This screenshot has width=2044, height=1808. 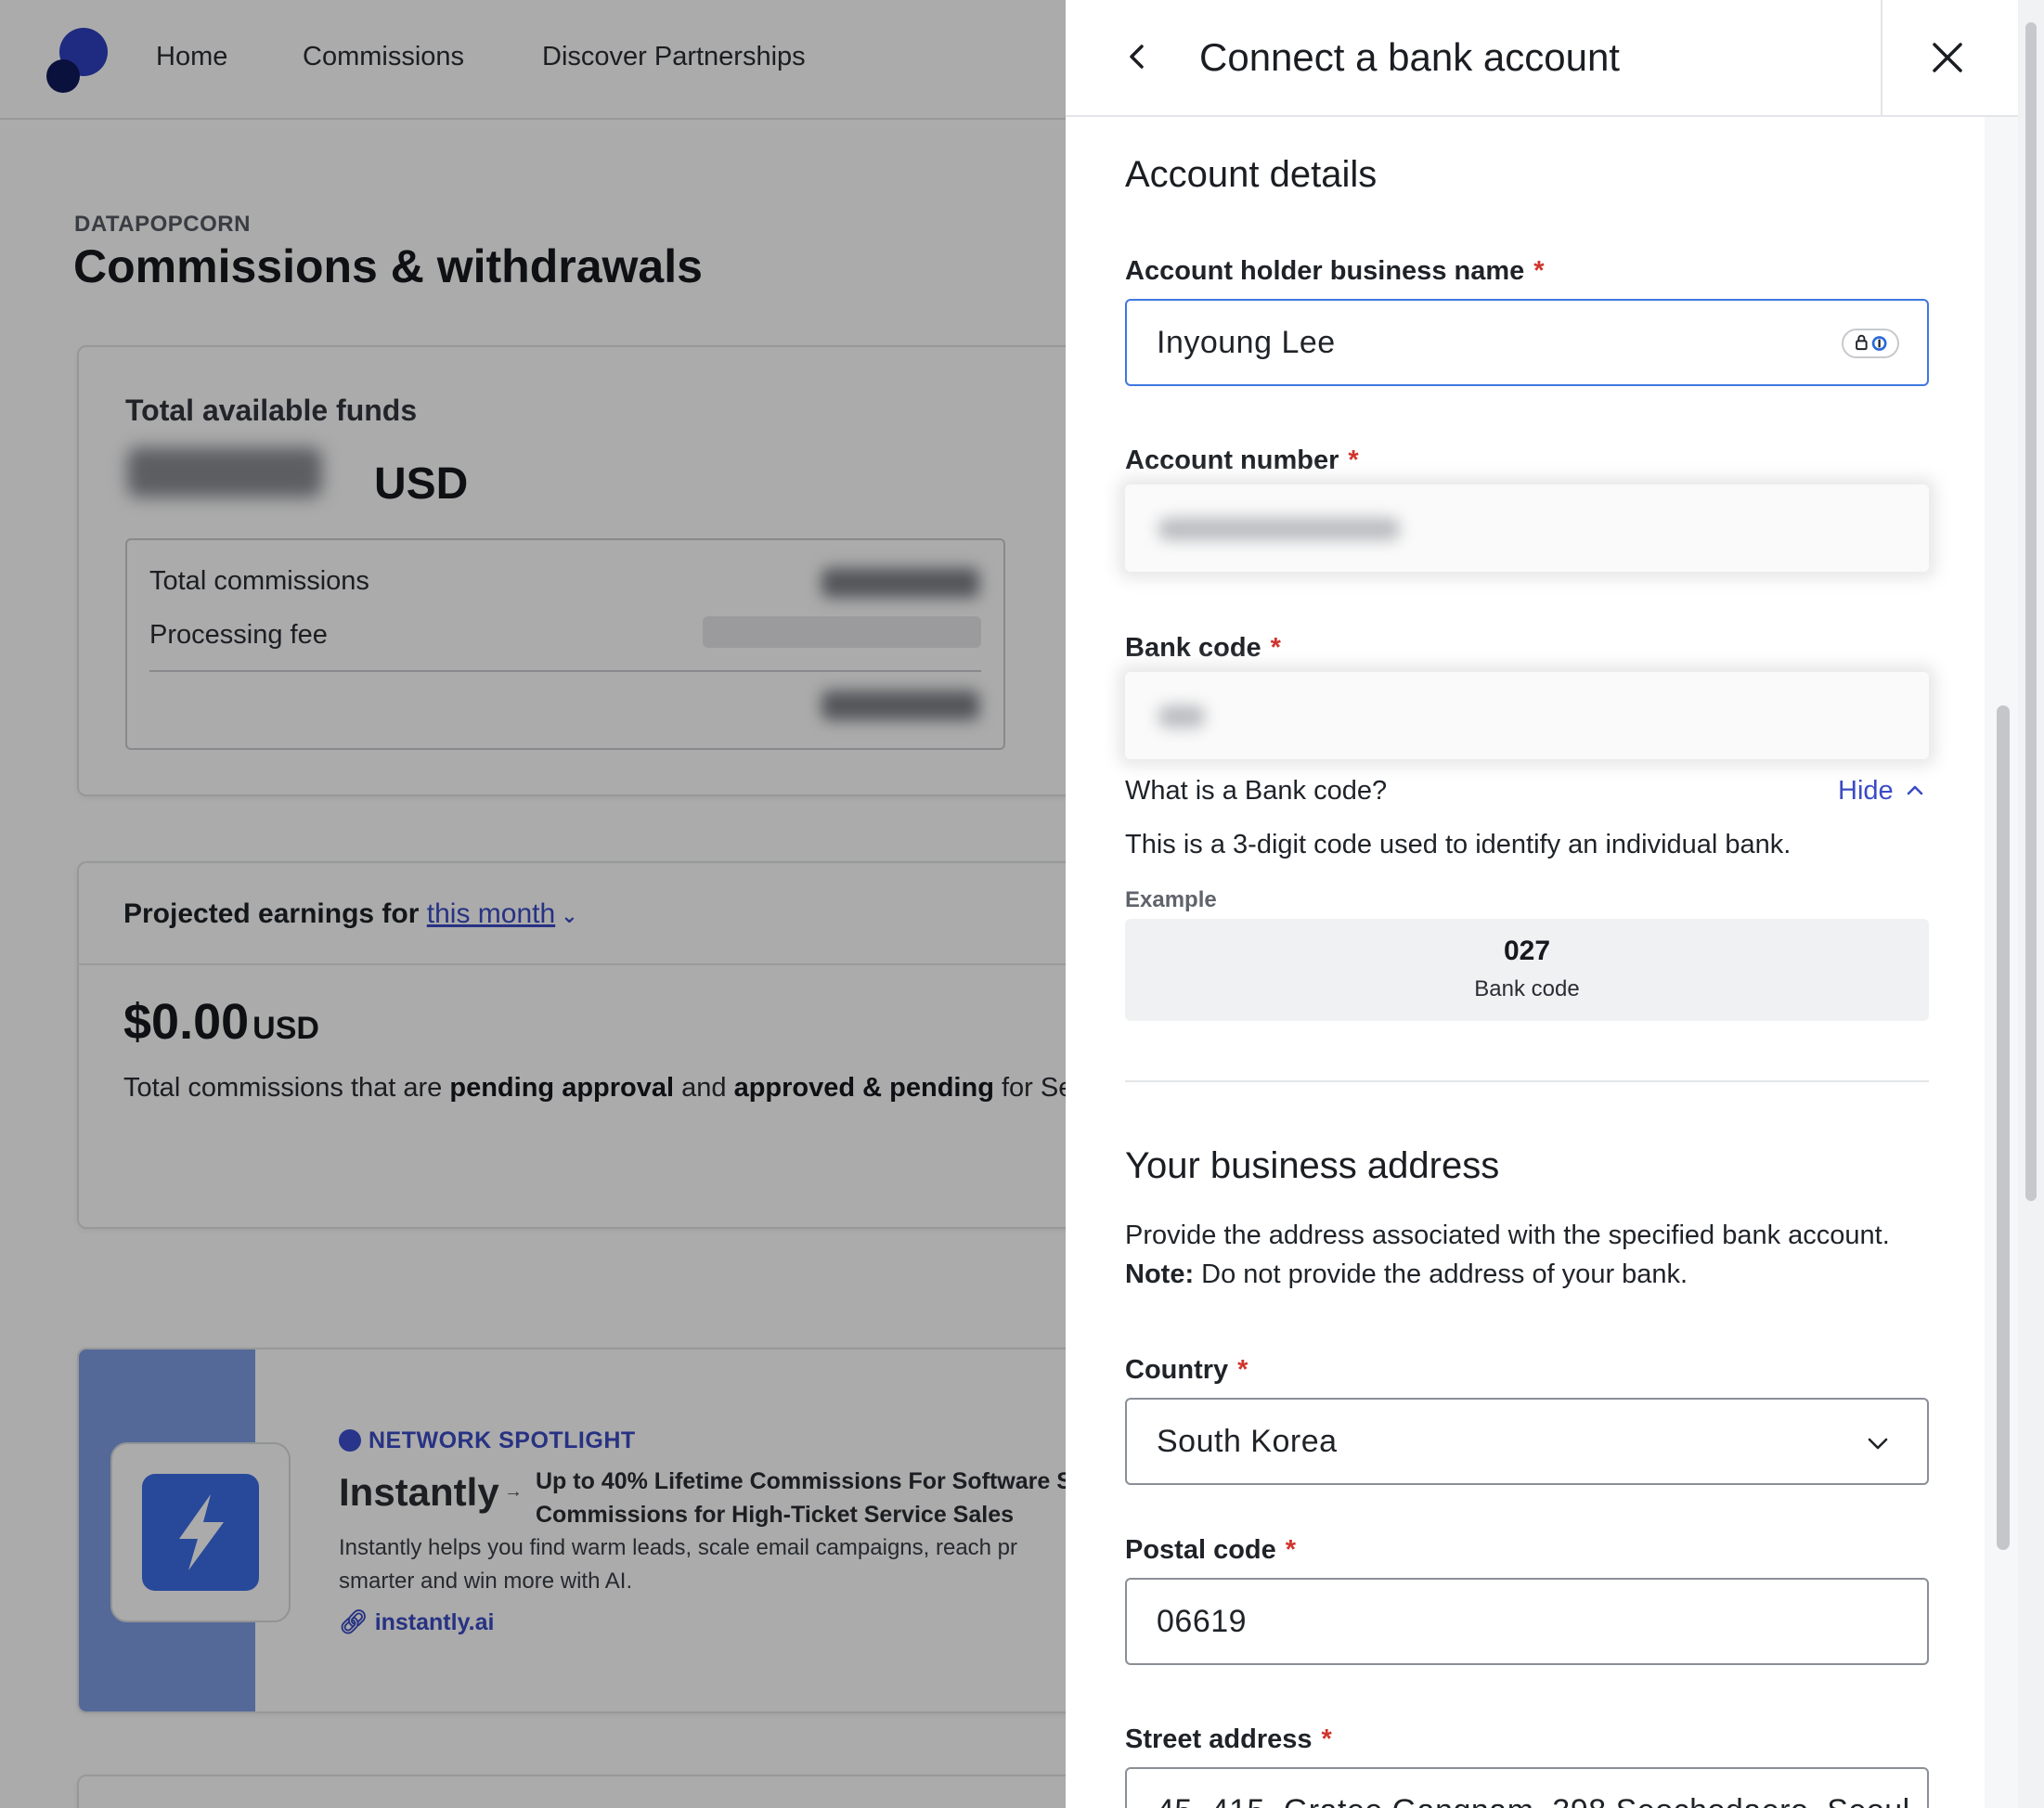 What do you see at coordinates (2004, 1128) in the screenshot?
I see `drawer-scrollbar-thumb` at bounding box center [2004, 1128].